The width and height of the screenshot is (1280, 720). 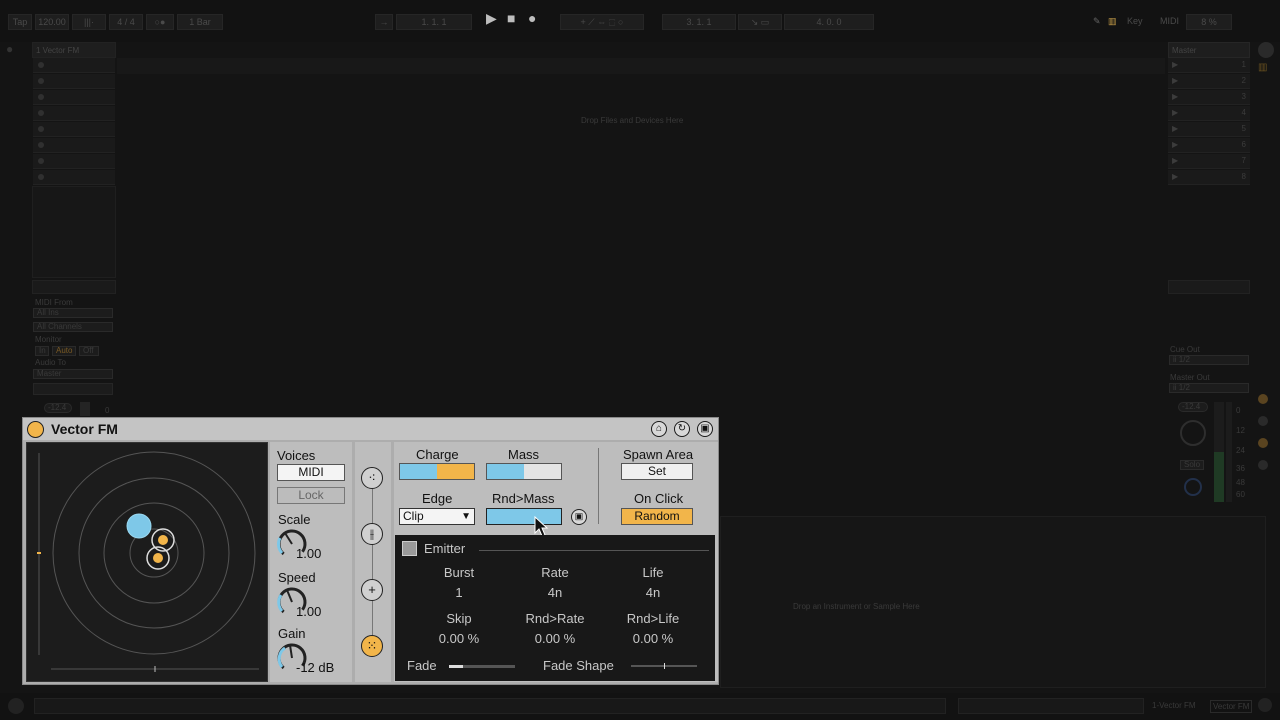 What do you see at coordinates (311, 495) in the screenshot?
I see `lock-button: Lock` at bounding box center [311, 495].